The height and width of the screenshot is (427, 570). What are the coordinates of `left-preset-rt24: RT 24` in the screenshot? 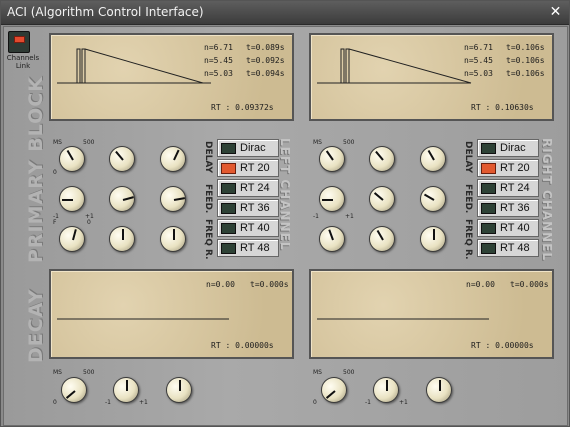 It's located at (248, 188).